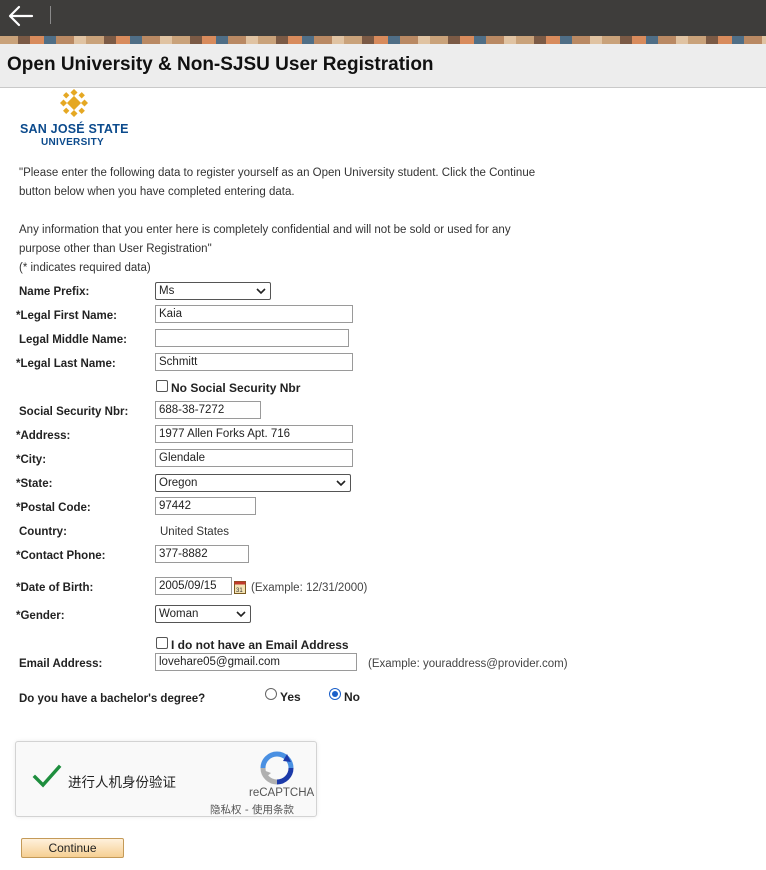 The width and height of the screenshot is (766, 870). Describe the element at coordinates (254, 458) in the screenshot. I see `city-input: Glendale` at that location.